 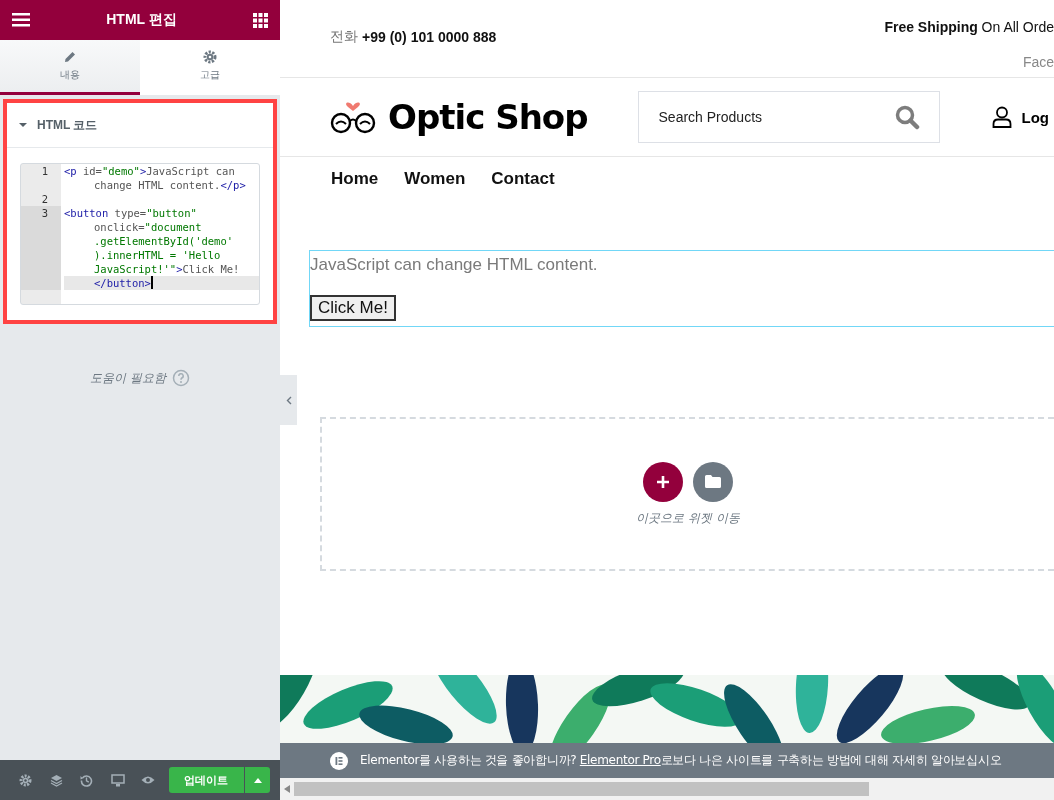 What do you see at coordinates (435, 178) in the screenshot?
I see `nav-link: Women` at bounding box center [435, 178].